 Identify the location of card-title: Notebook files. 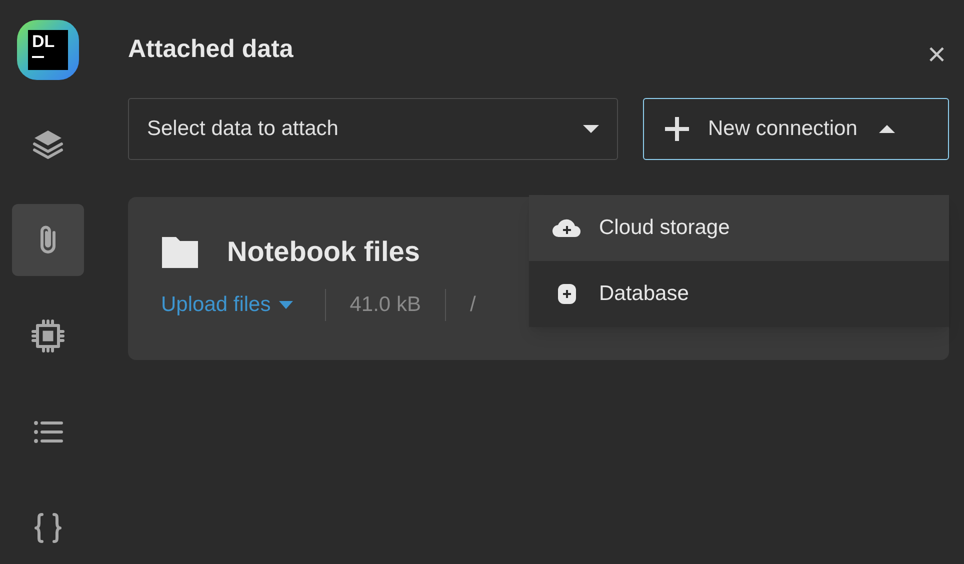
(323, 252).